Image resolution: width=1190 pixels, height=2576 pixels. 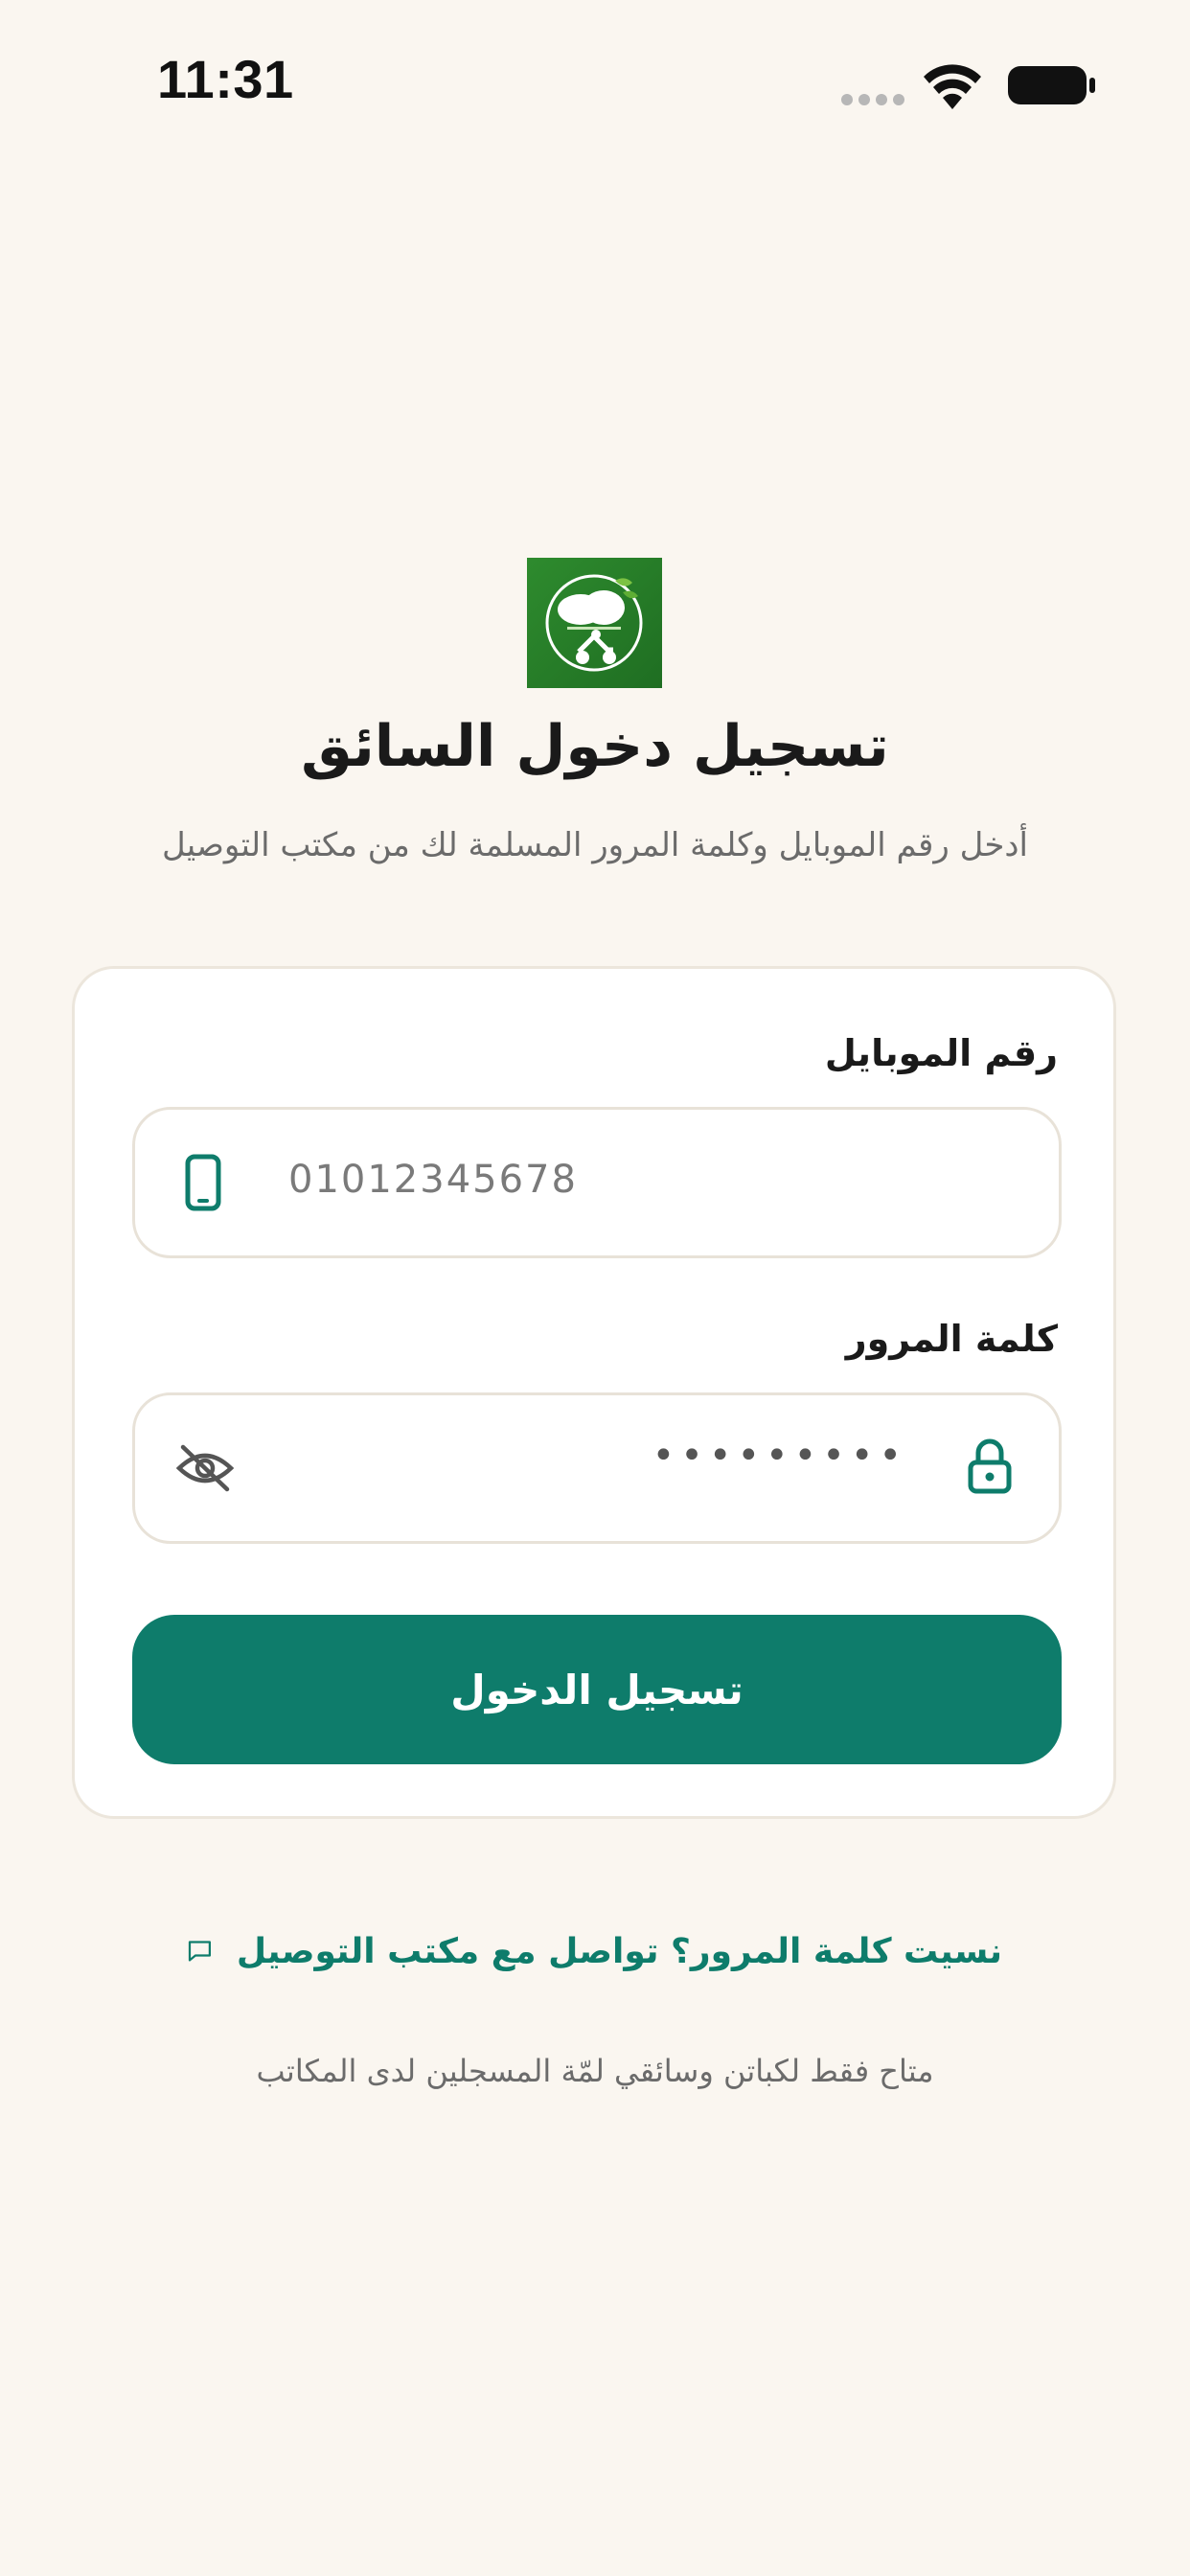 I want to click on eye-off-icon, so click(x=205, y=1468).